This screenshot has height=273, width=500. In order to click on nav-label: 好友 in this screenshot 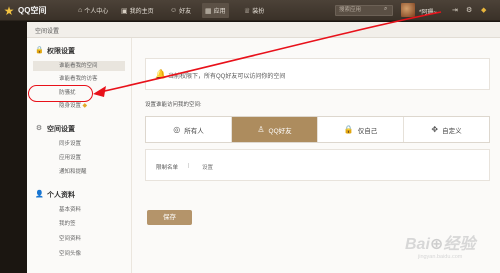, I will do `click(185, 12)`.